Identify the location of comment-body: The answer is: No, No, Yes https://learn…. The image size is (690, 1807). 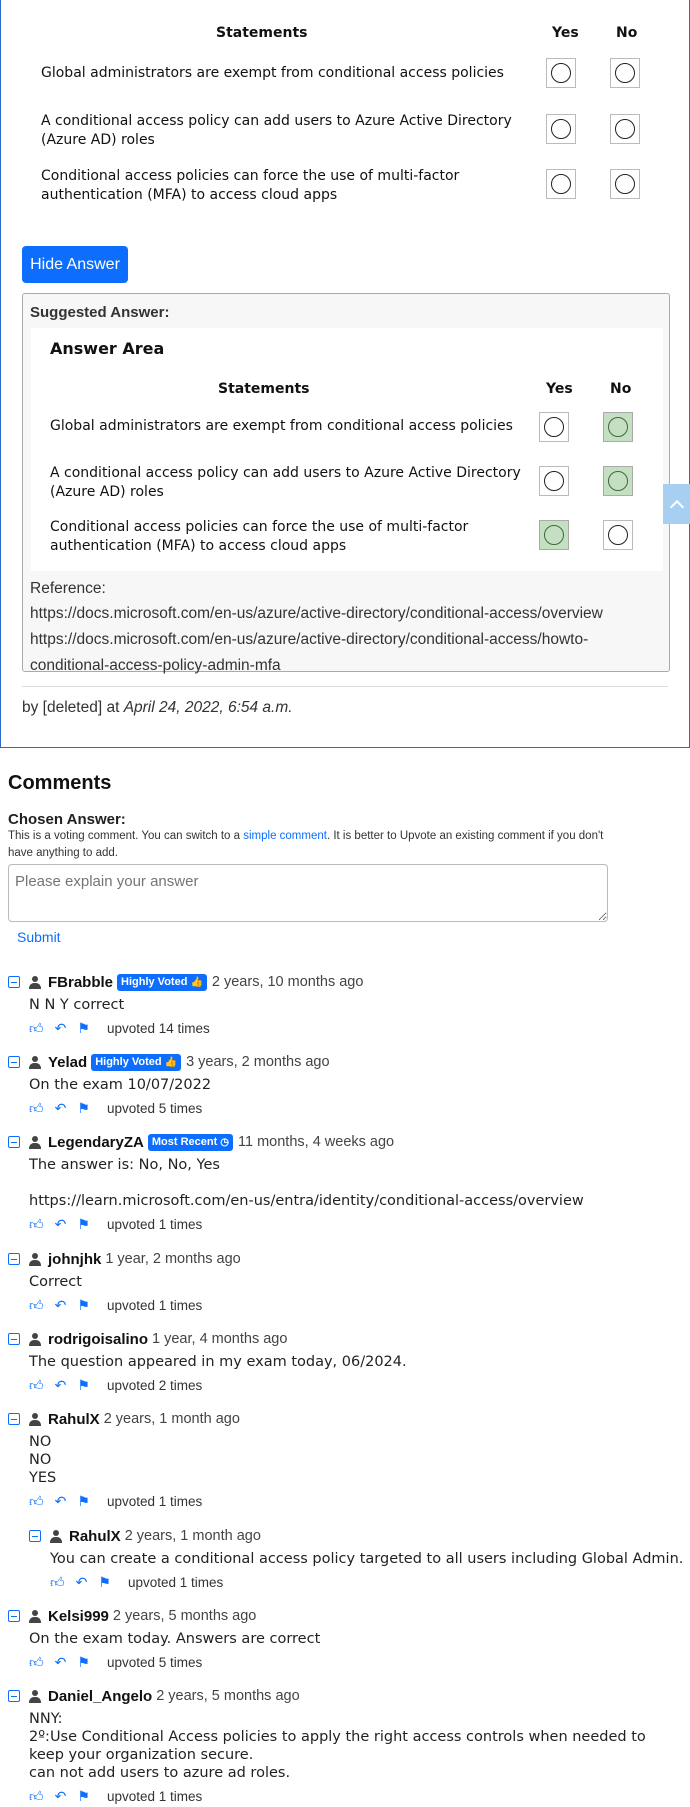
(306, 1183).